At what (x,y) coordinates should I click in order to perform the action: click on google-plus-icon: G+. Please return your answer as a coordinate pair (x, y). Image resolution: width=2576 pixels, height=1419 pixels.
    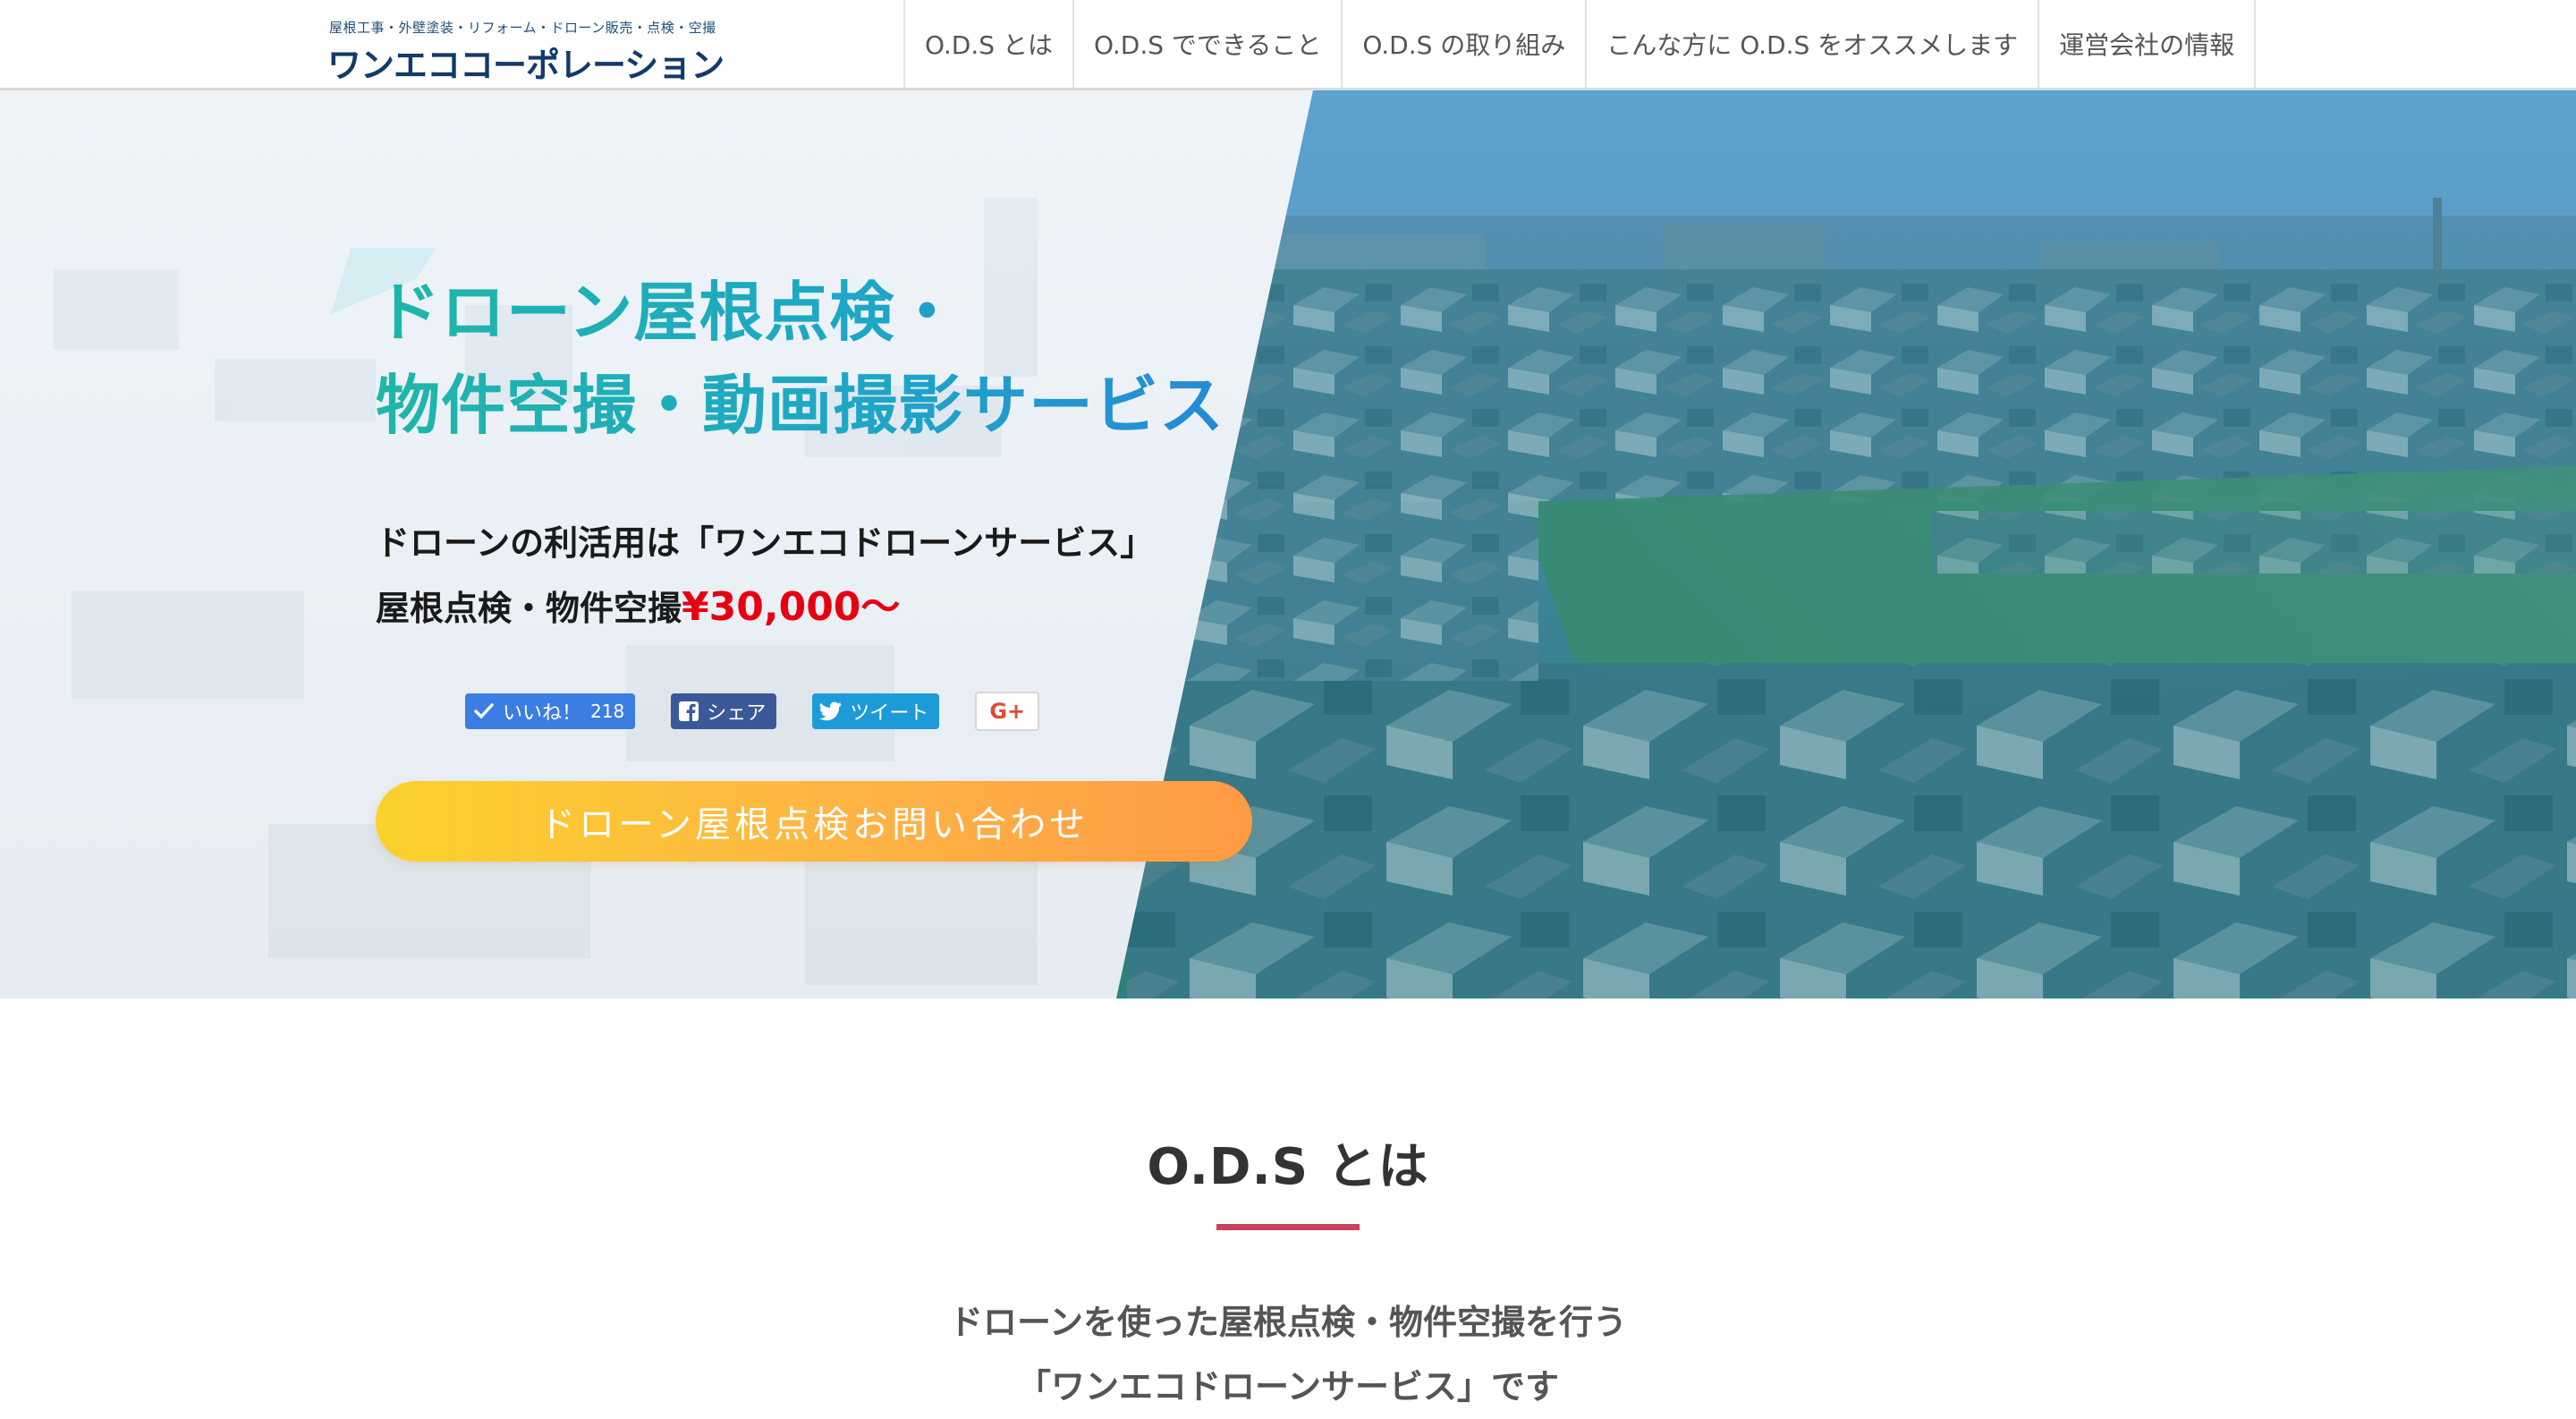
    Looking at the image, I should click on (1007, 711).